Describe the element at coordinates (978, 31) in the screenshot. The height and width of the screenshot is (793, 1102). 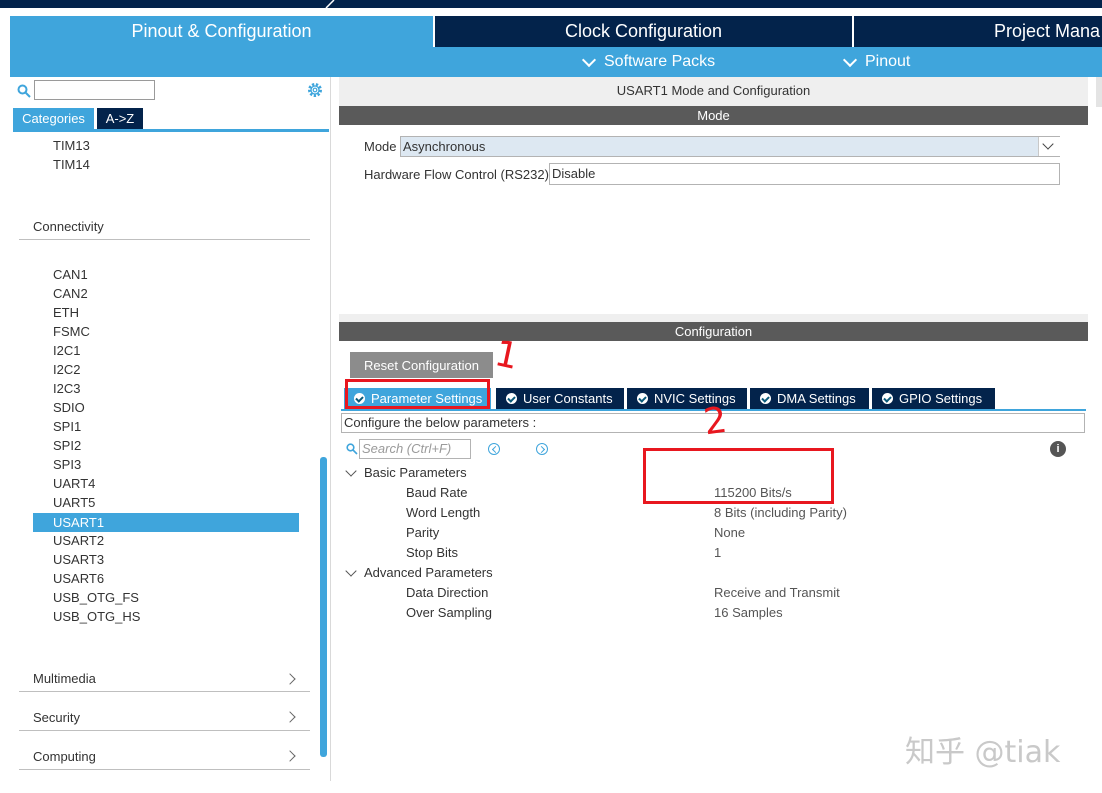
I see `tab-project-manager: Project Mana` at that location.